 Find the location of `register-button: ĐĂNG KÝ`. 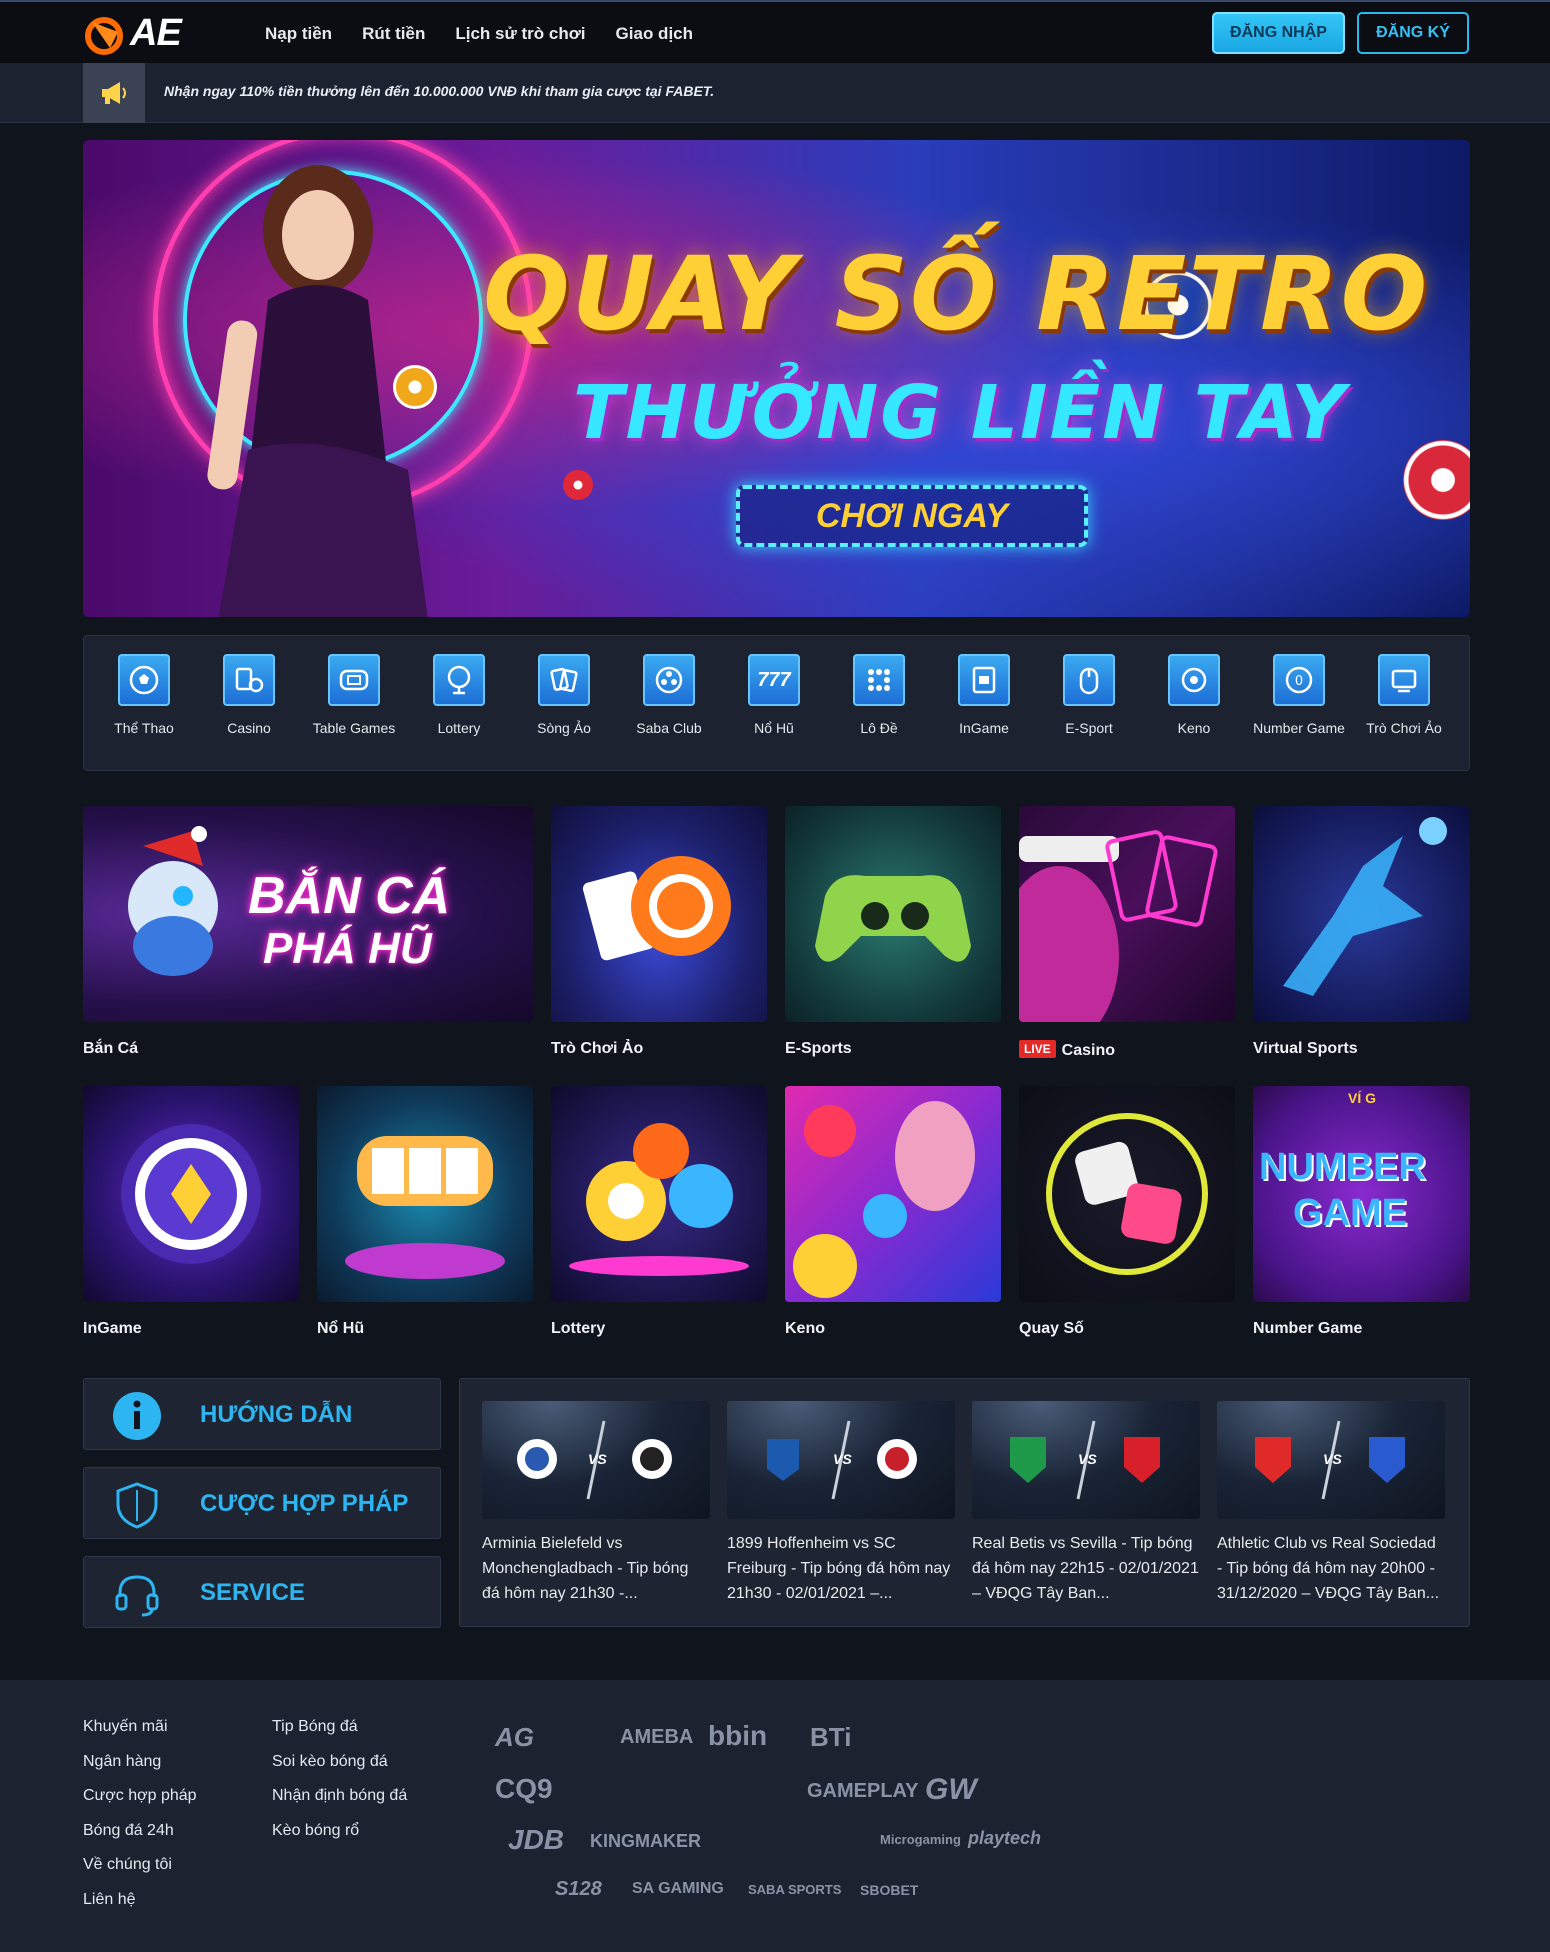

register-button: ĐĂNG KÝ is located at coordinates (1413, 33).